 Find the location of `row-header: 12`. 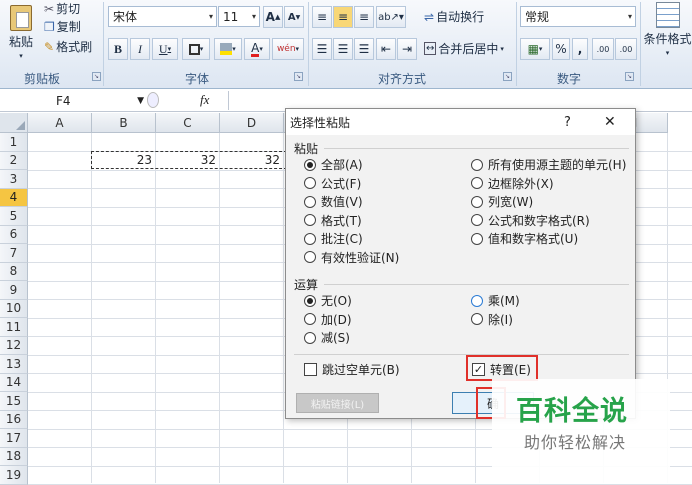

row-header: 12 is located at coordinates (14, 345).